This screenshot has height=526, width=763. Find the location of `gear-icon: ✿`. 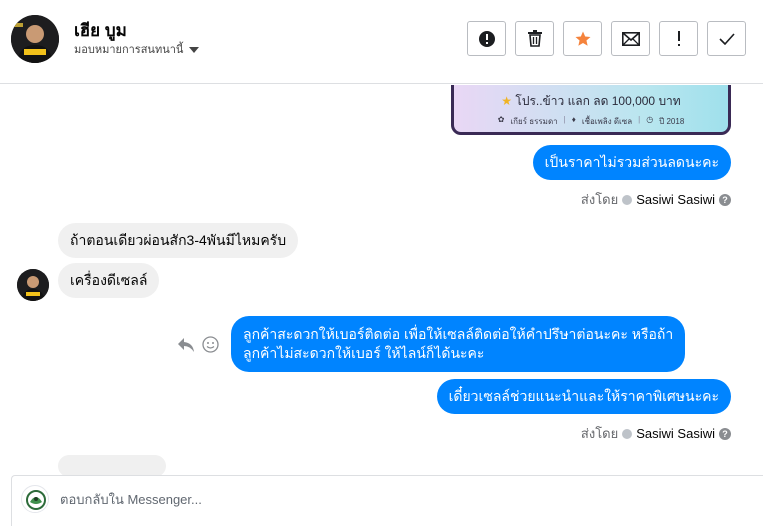

gear-icon: ✿ is located at coordinates (501, 119).